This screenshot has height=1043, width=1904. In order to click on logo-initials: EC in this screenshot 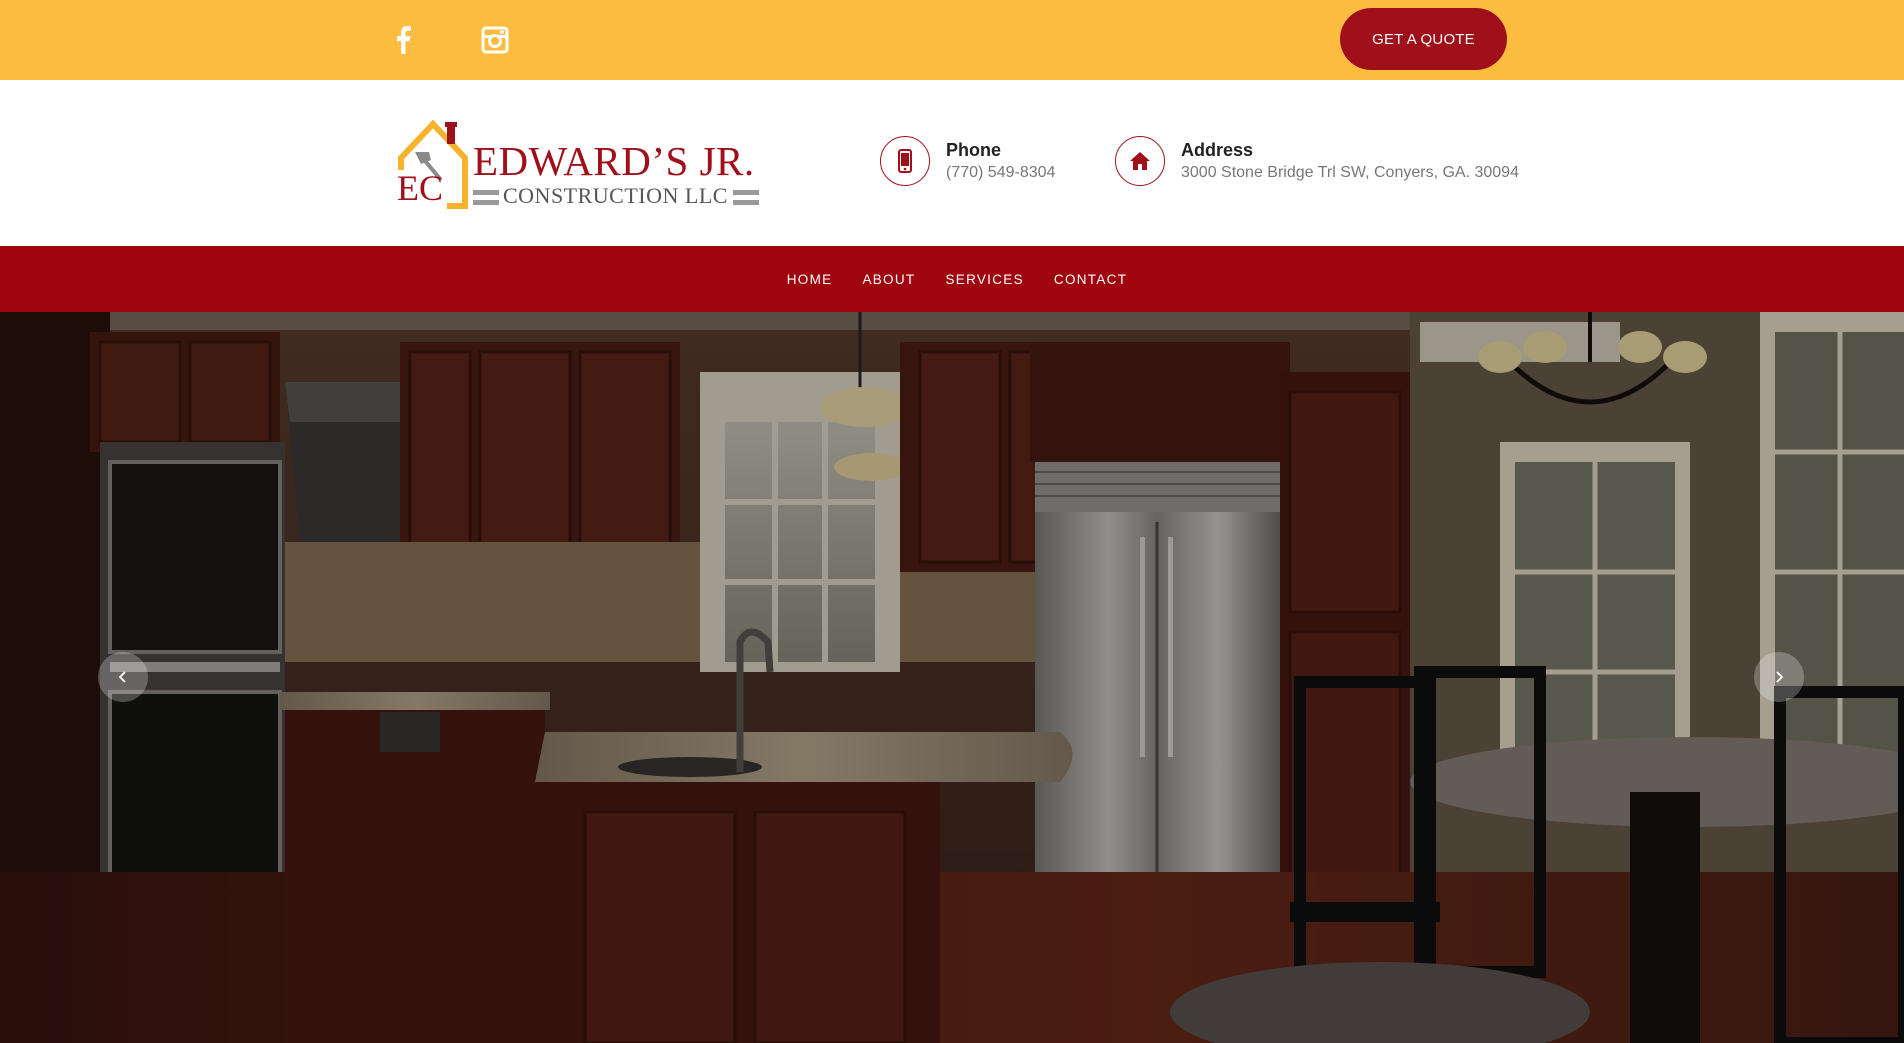, I will do `click(420, 188)`.